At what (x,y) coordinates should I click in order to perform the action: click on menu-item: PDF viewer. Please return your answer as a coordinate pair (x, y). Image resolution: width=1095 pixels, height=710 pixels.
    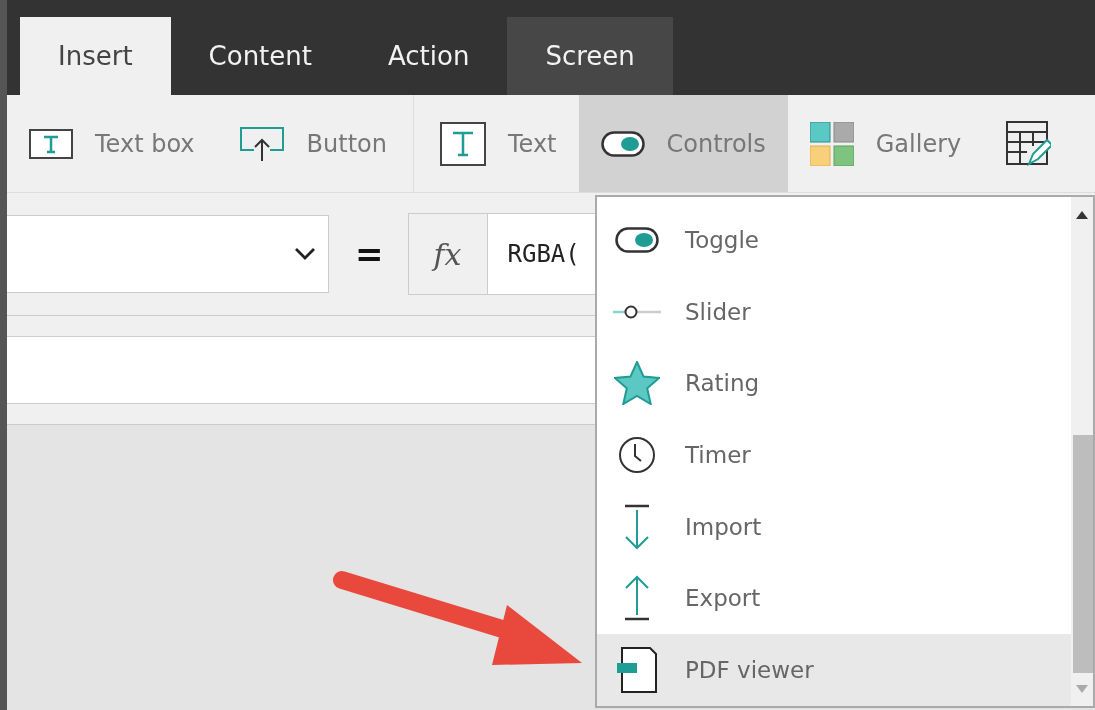
    Looking at the image, I should click on (834, 670).